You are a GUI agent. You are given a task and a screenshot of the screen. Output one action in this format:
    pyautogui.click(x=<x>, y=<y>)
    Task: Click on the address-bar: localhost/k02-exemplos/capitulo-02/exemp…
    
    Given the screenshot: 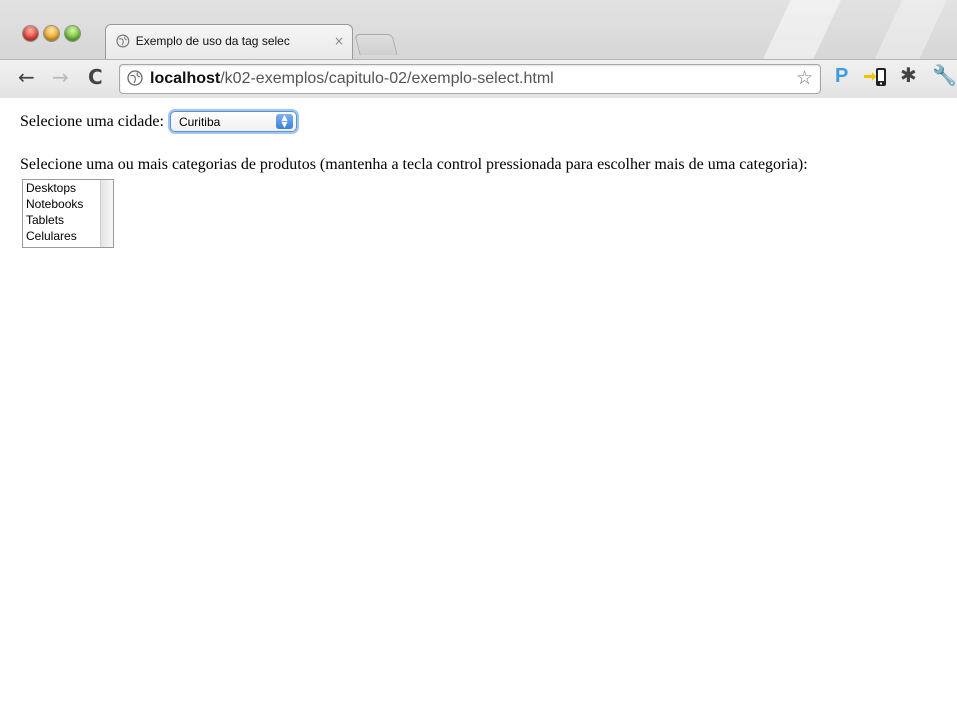 What is the action you would take?
    pyautogui.click(x=470, y=79)
    